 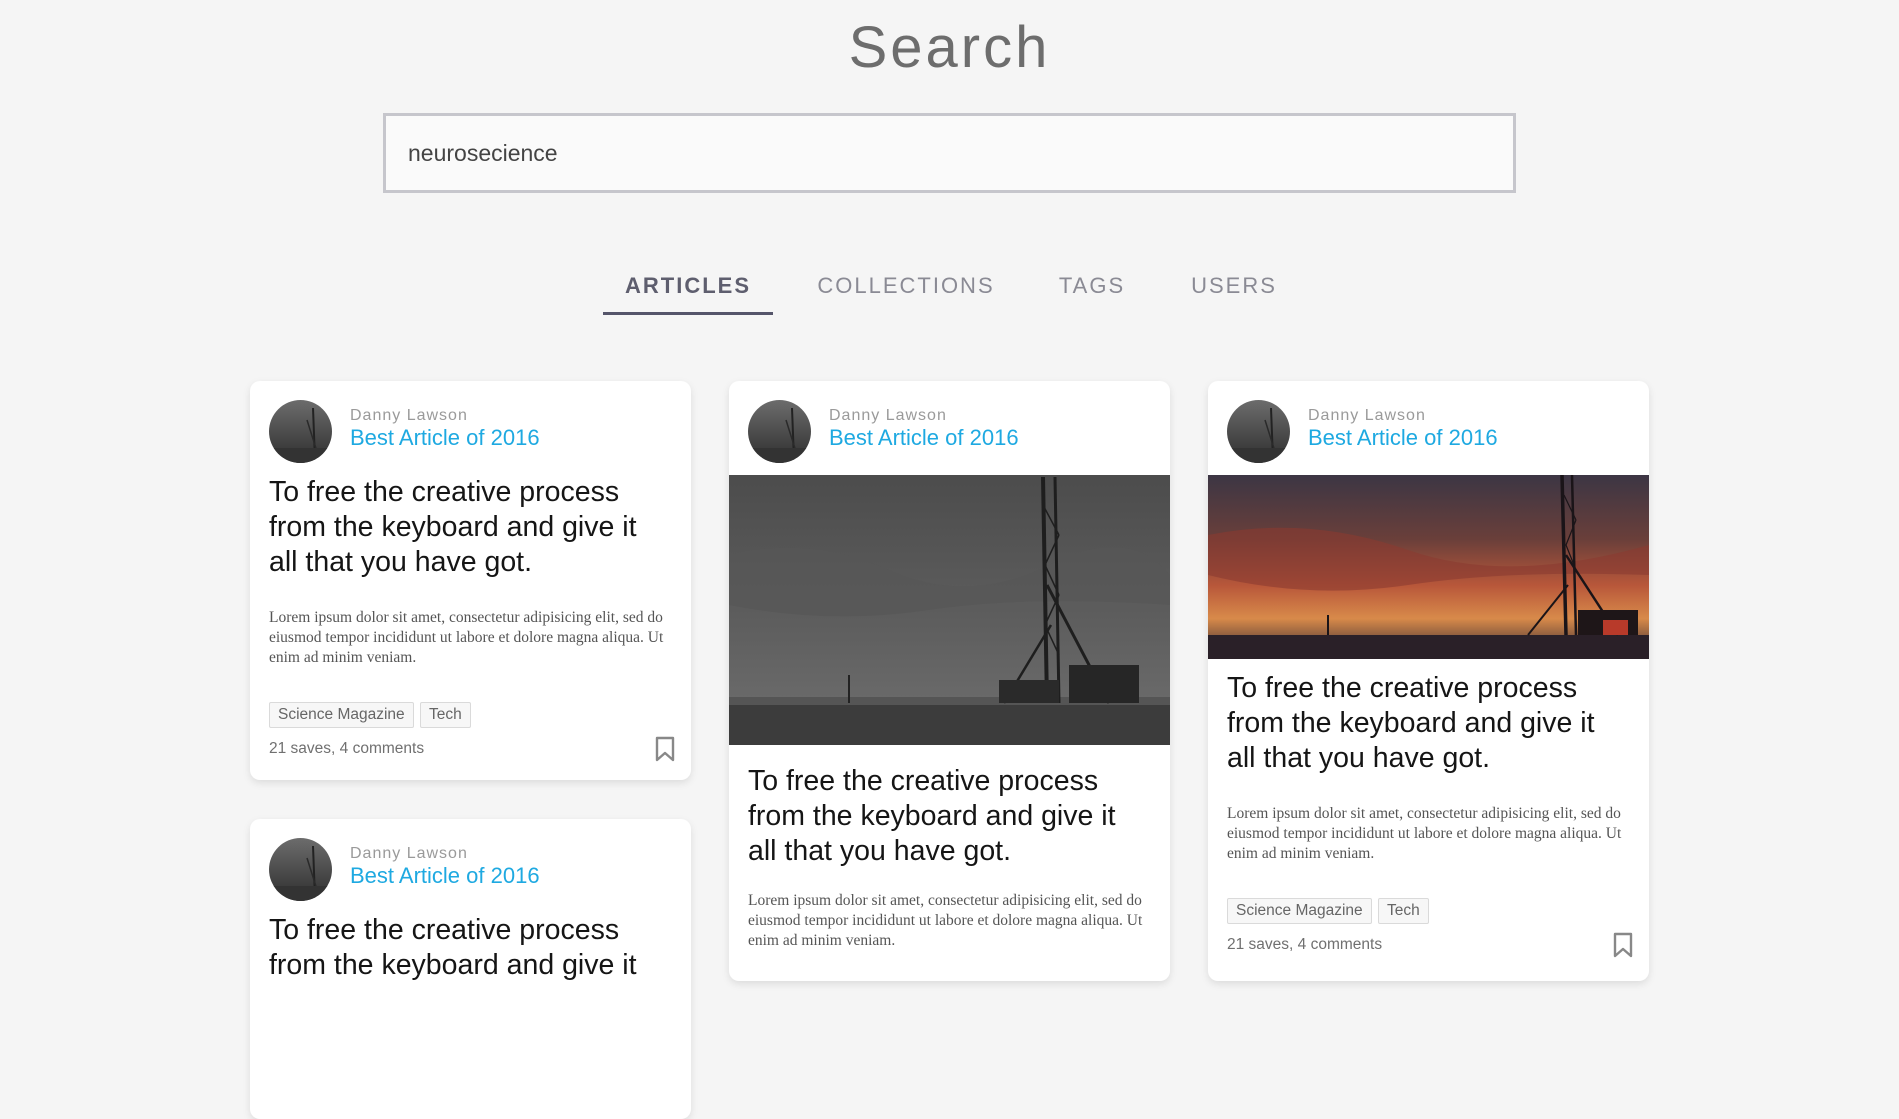 I want to click on search-input, so click(x=949, y=153).